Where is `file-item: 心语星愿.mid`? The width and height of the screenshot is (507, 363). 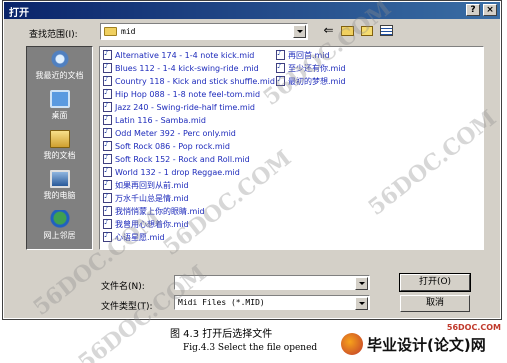
file-item: 心语星愿.mid is located at coordinates (134, 237).